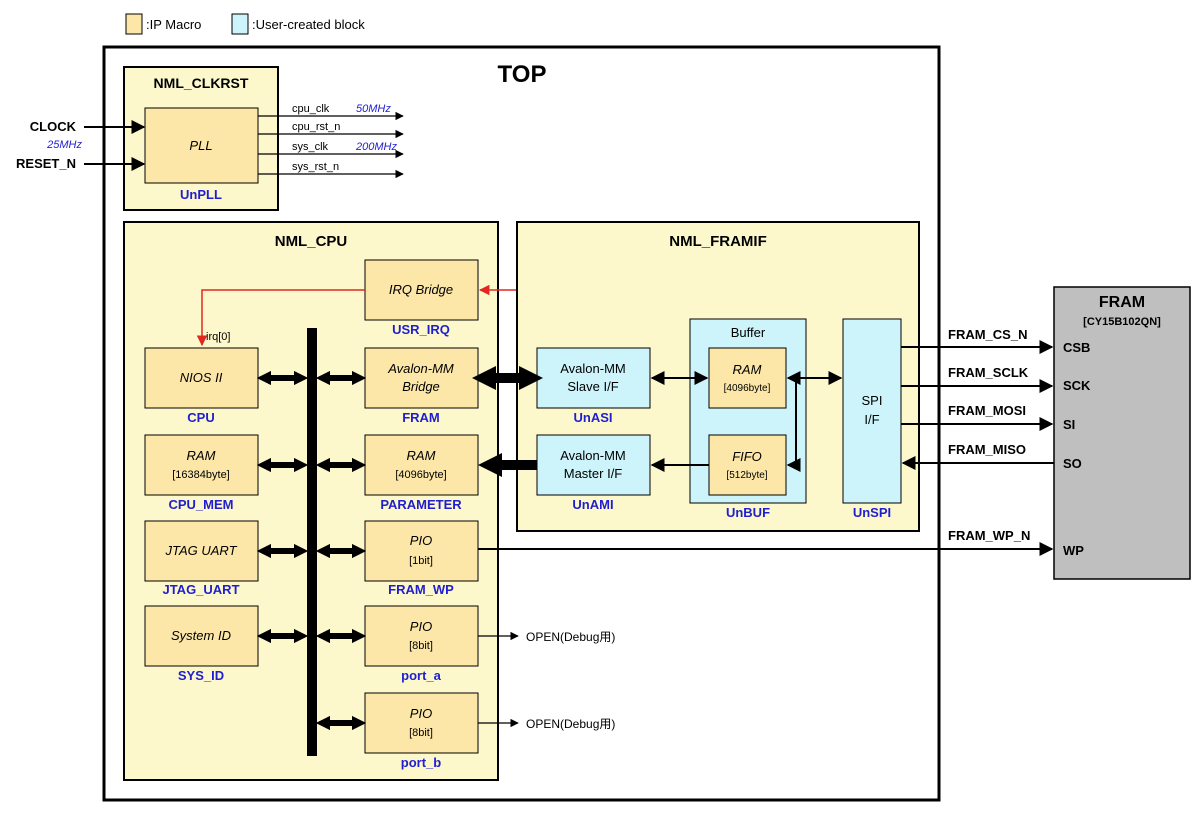 The image size is (1200, 813). Describe the element at coordinates (593, 417) in the screenshot. I see `slave-if-instance-name: UnASI` at that location.